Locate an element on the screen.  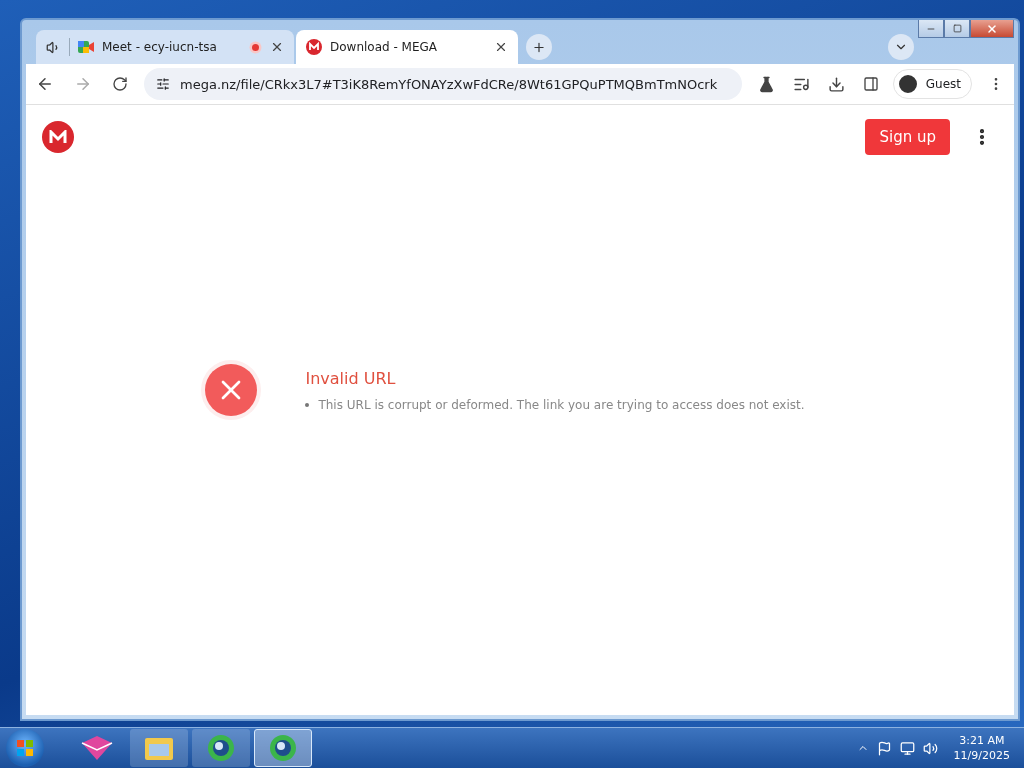
address-bar: mega.nz/file/CRkx3L7#T3iK8RemYfONAYzXwFdCRe/8Wt61GPQuPTMQBmTmNOcrk is located at coordinates (443, 84).